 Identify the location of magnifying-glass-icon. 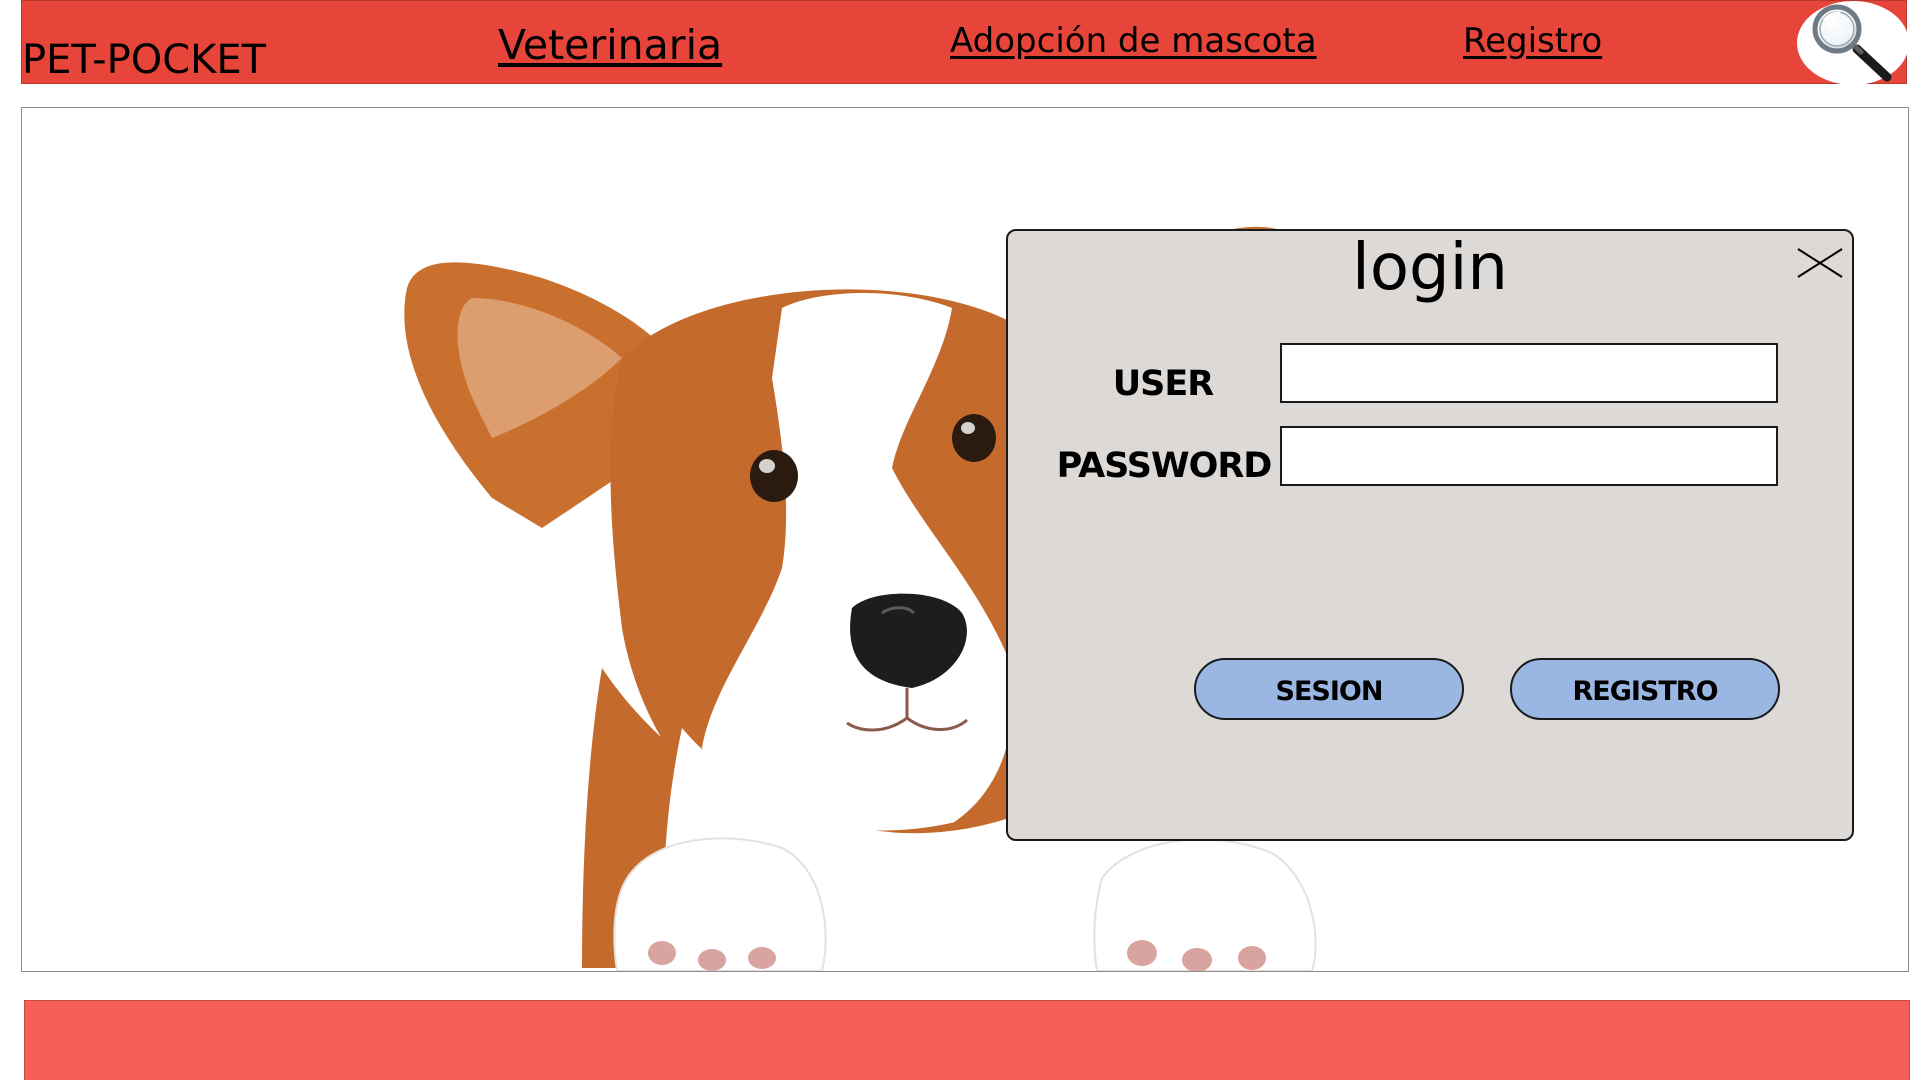
(1852, 43).